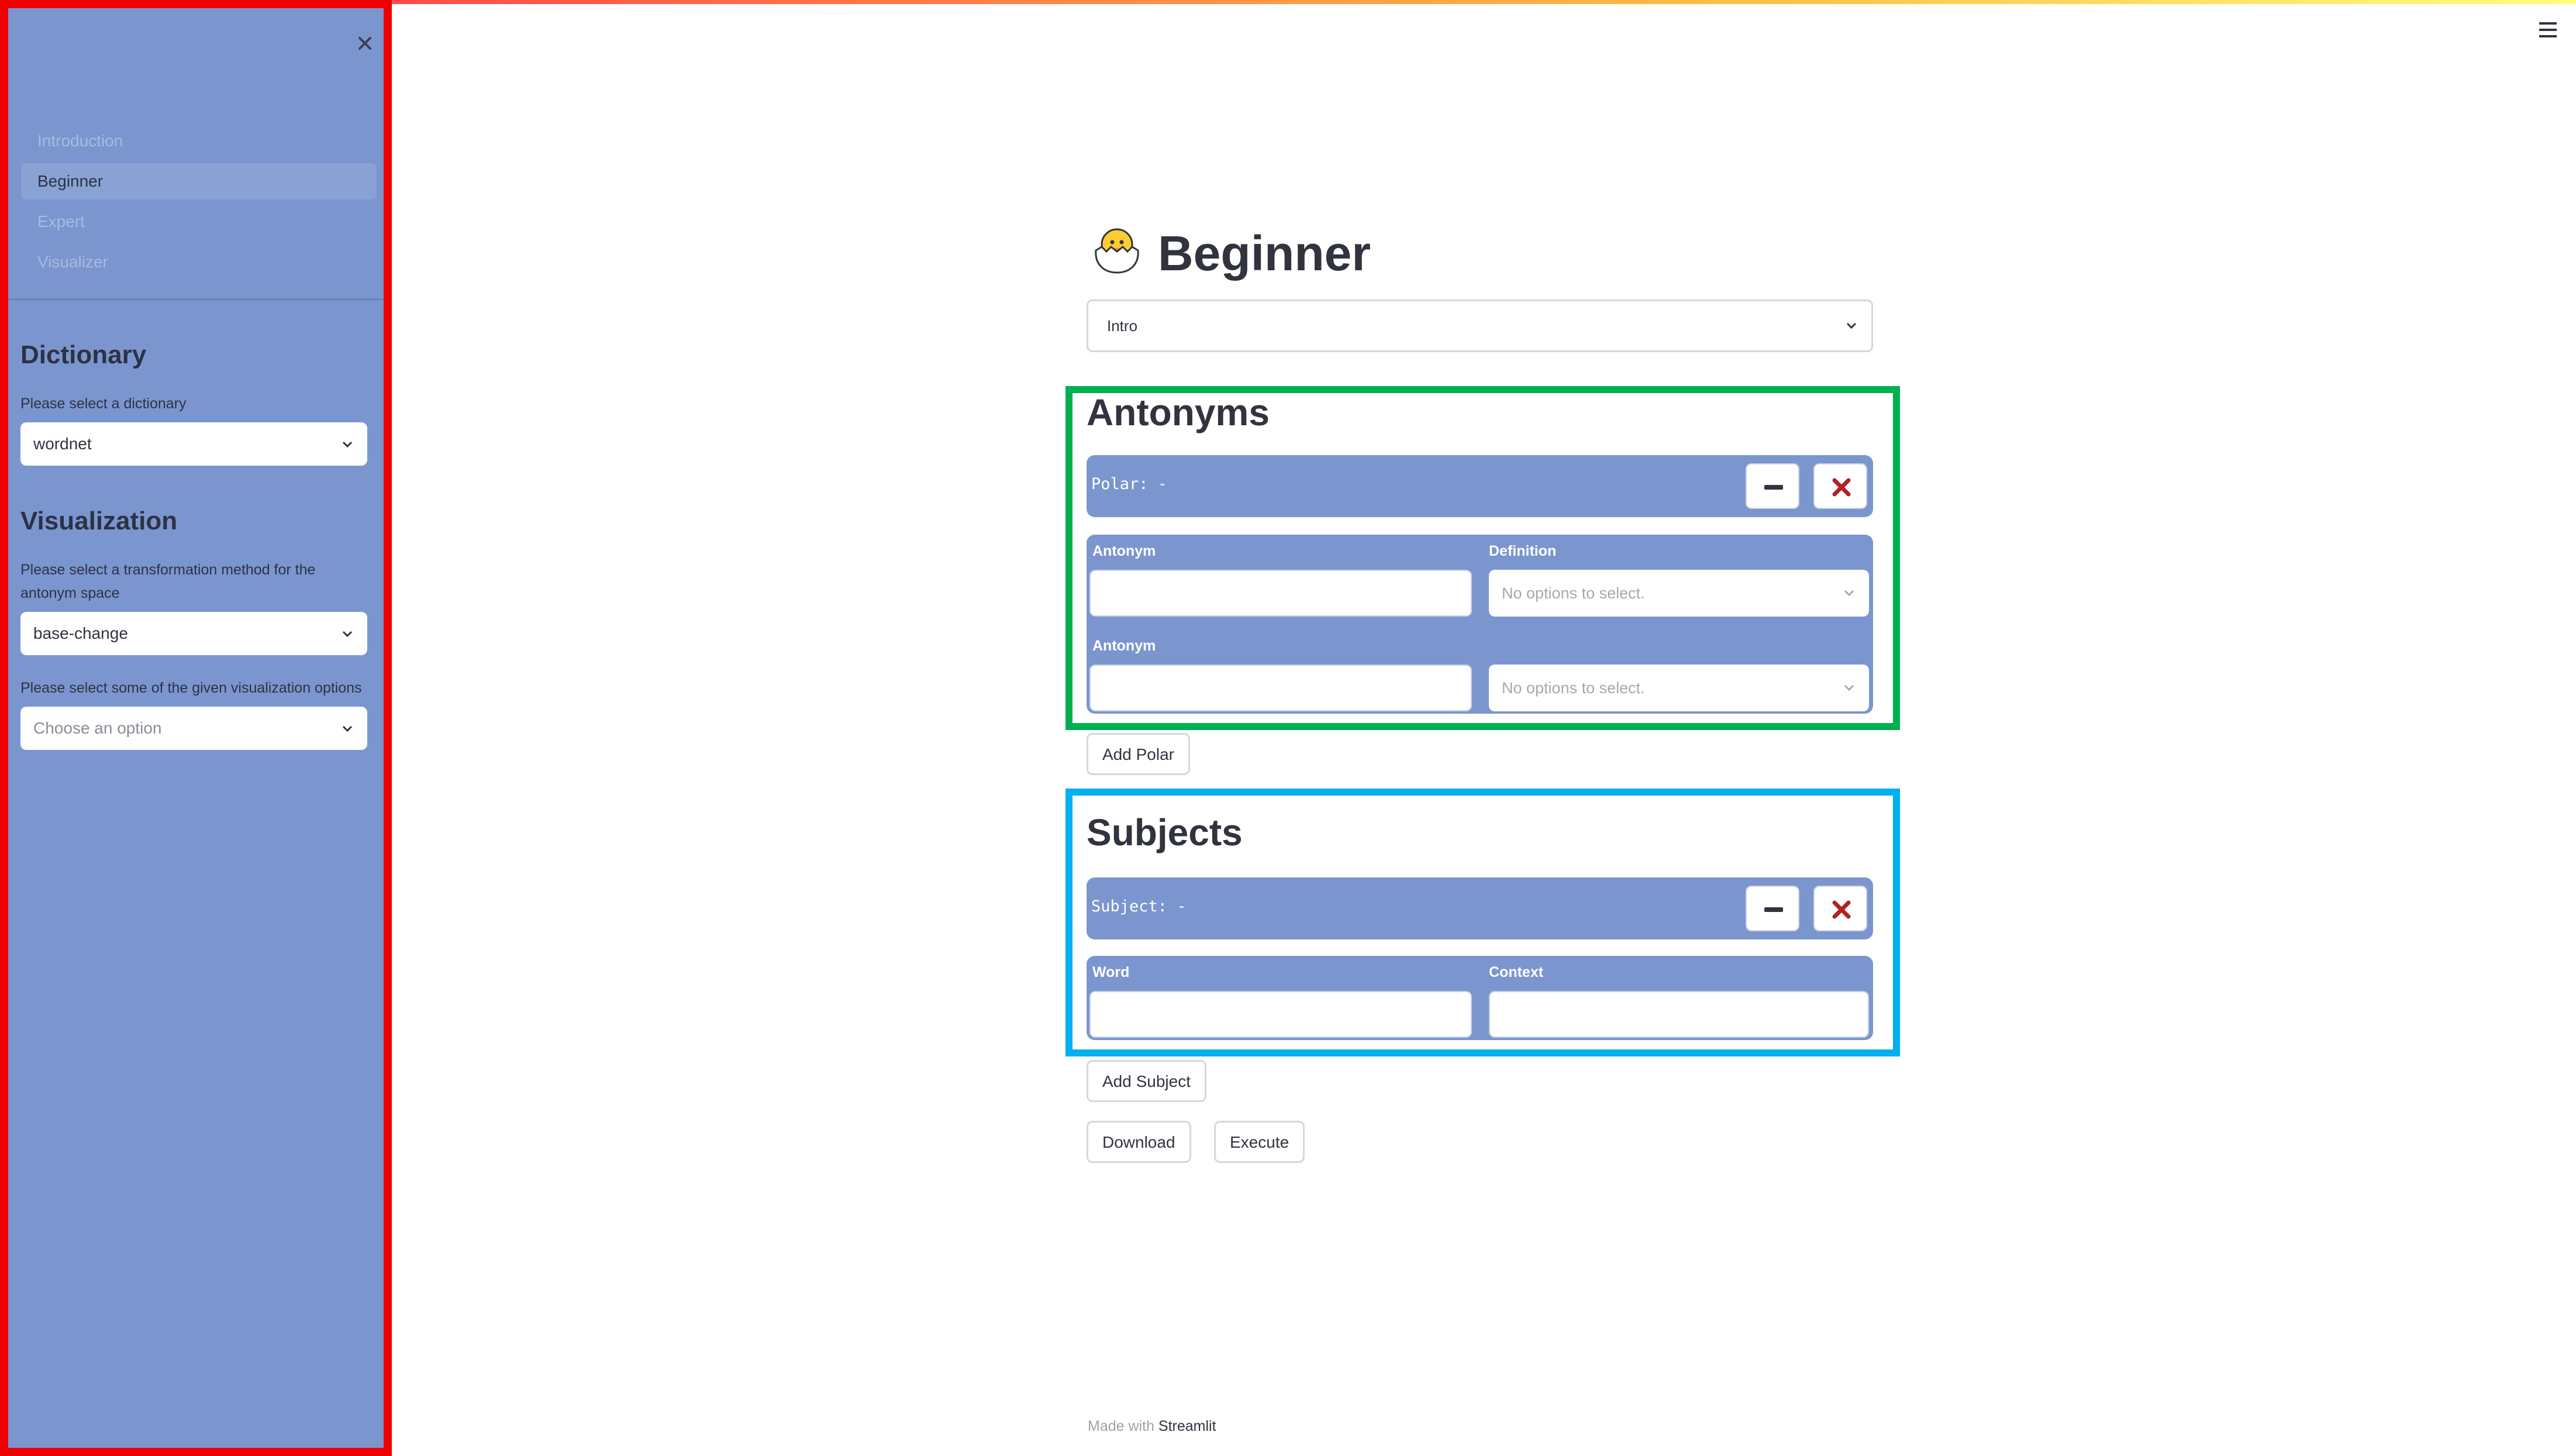 Image resolution: width=2576 pixels, height=1456 pixels. Describe the element at coordinates (62, 444) in the screenshot. I see `dictionary-select-value: wordnet` at that location.